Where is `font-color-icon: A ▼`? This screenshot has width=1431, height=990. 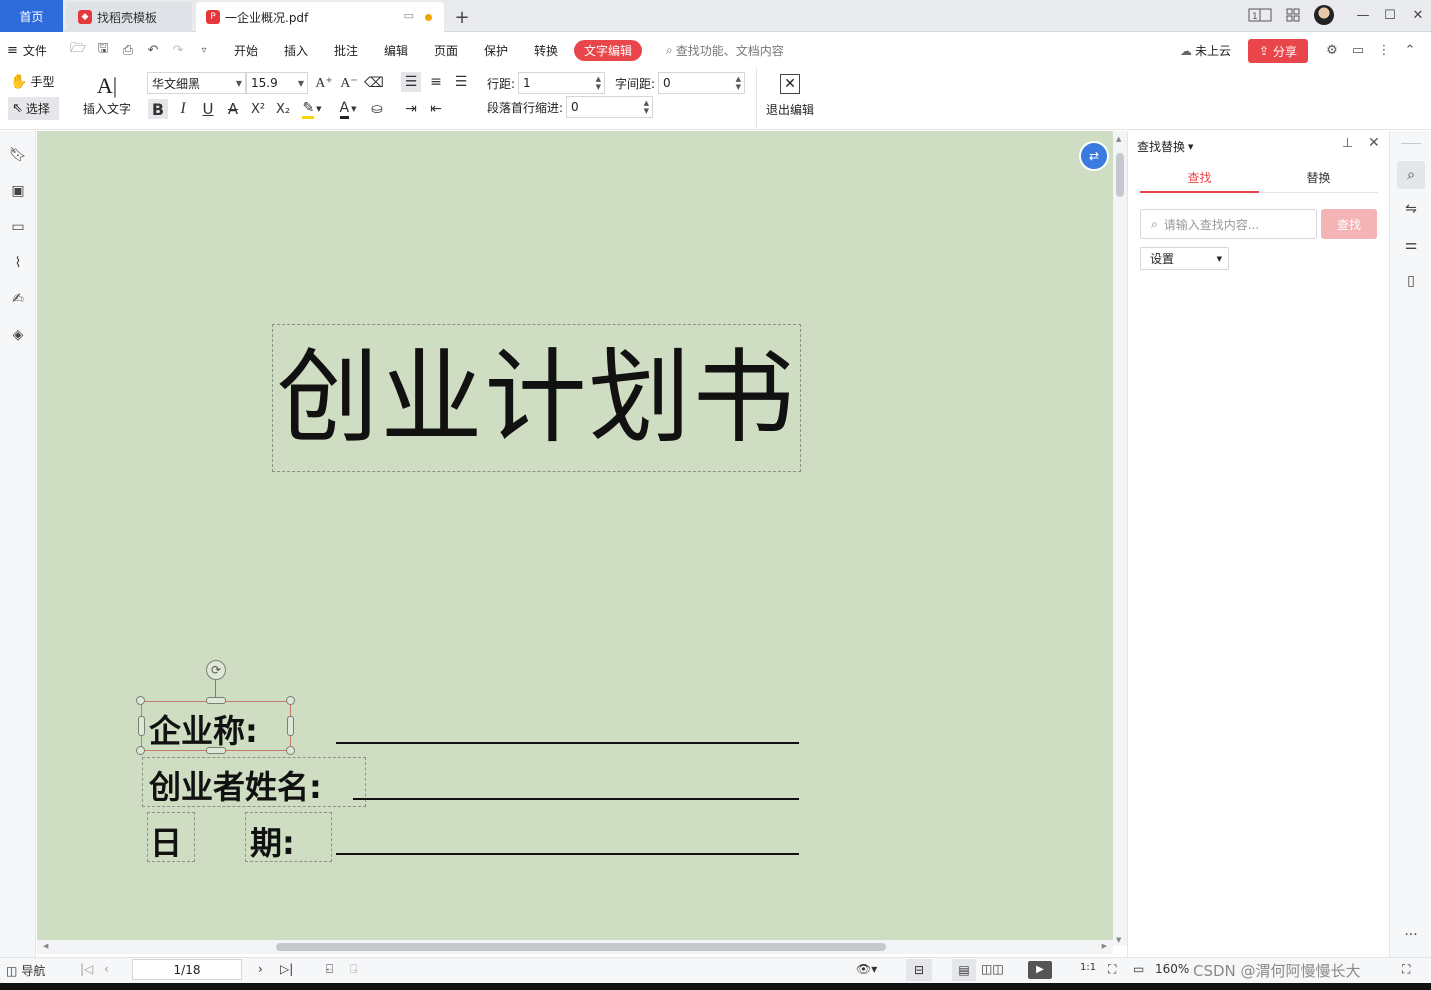 font-color-icon: A ▼ is located at coordinates (348, 109).